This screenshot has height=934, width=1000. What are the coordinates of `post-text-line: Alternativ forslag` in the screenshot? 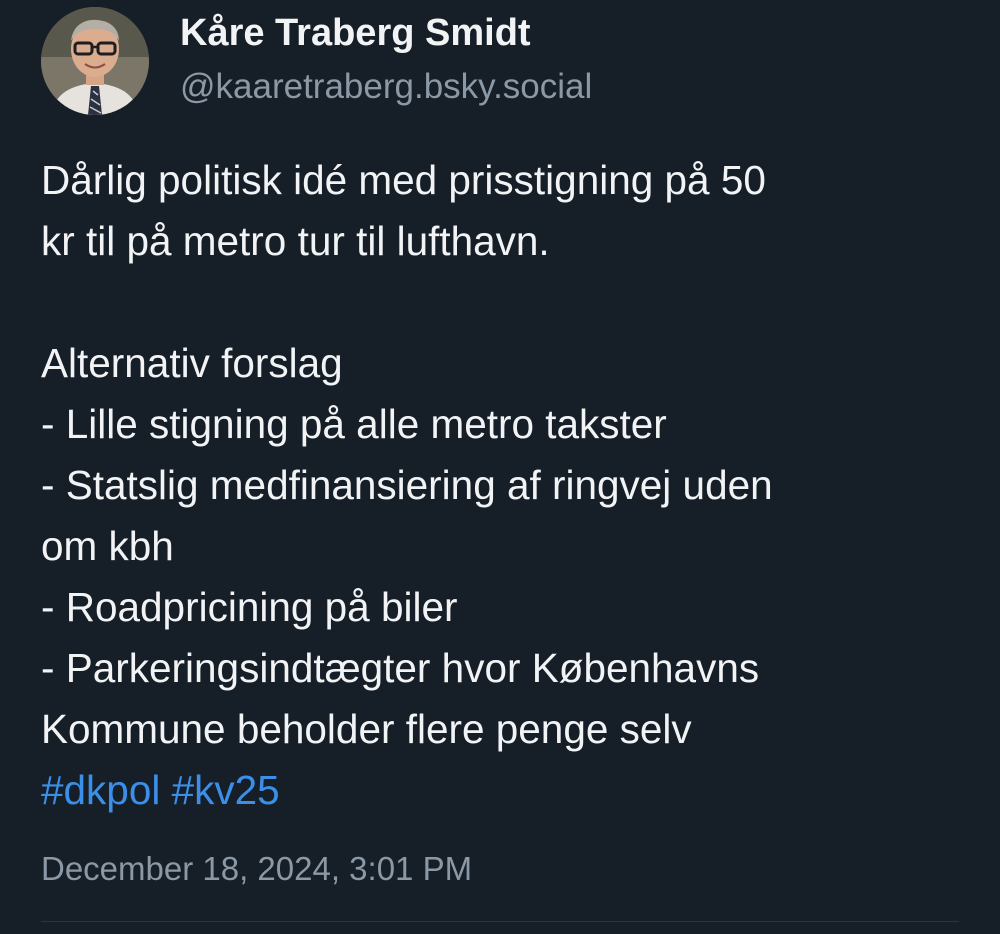 It's located at (192, 363).